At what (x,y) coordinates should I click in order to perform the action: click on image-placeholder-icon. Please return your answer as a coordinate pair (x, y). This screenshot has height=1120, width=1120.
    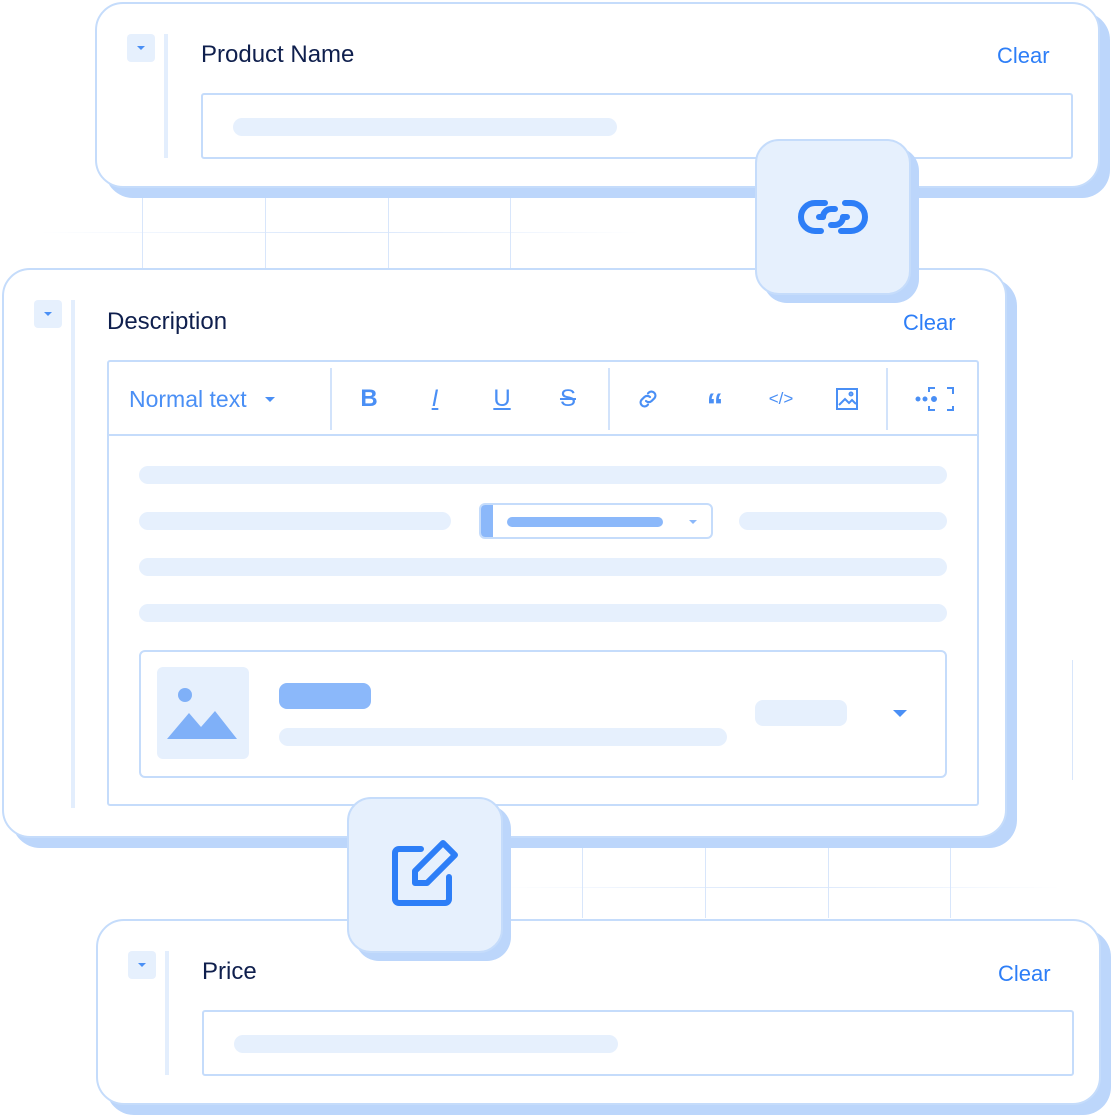
    Looking at the image, I should click on (203, 713).